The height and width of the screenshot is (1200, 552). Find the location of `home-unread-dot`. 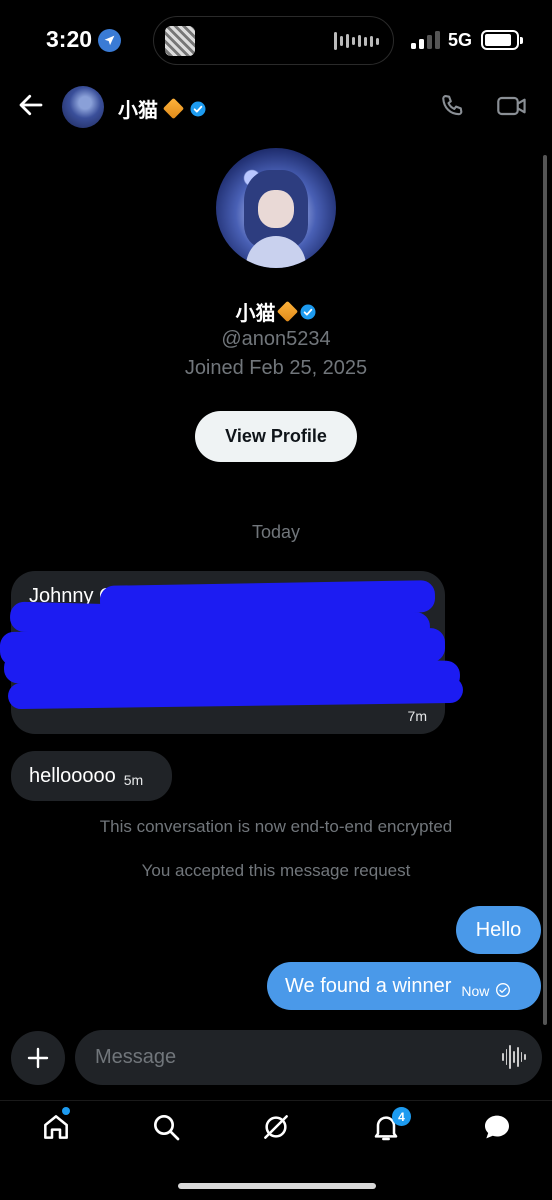

home-unread-dot is located at coordinates (66, 1111).